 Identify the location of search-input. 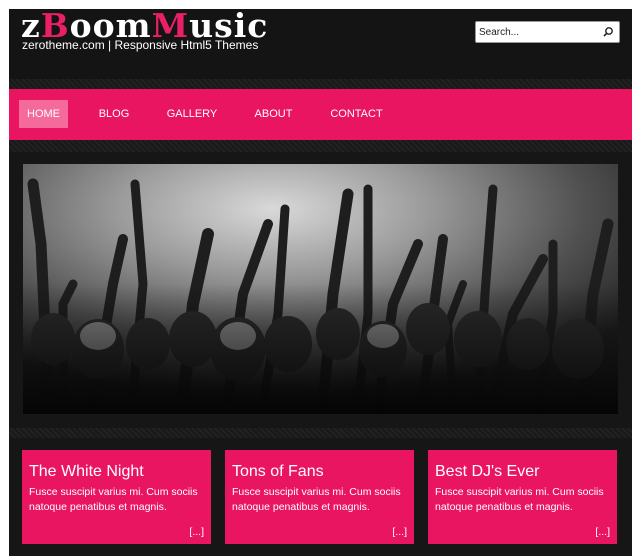
(539, 32).